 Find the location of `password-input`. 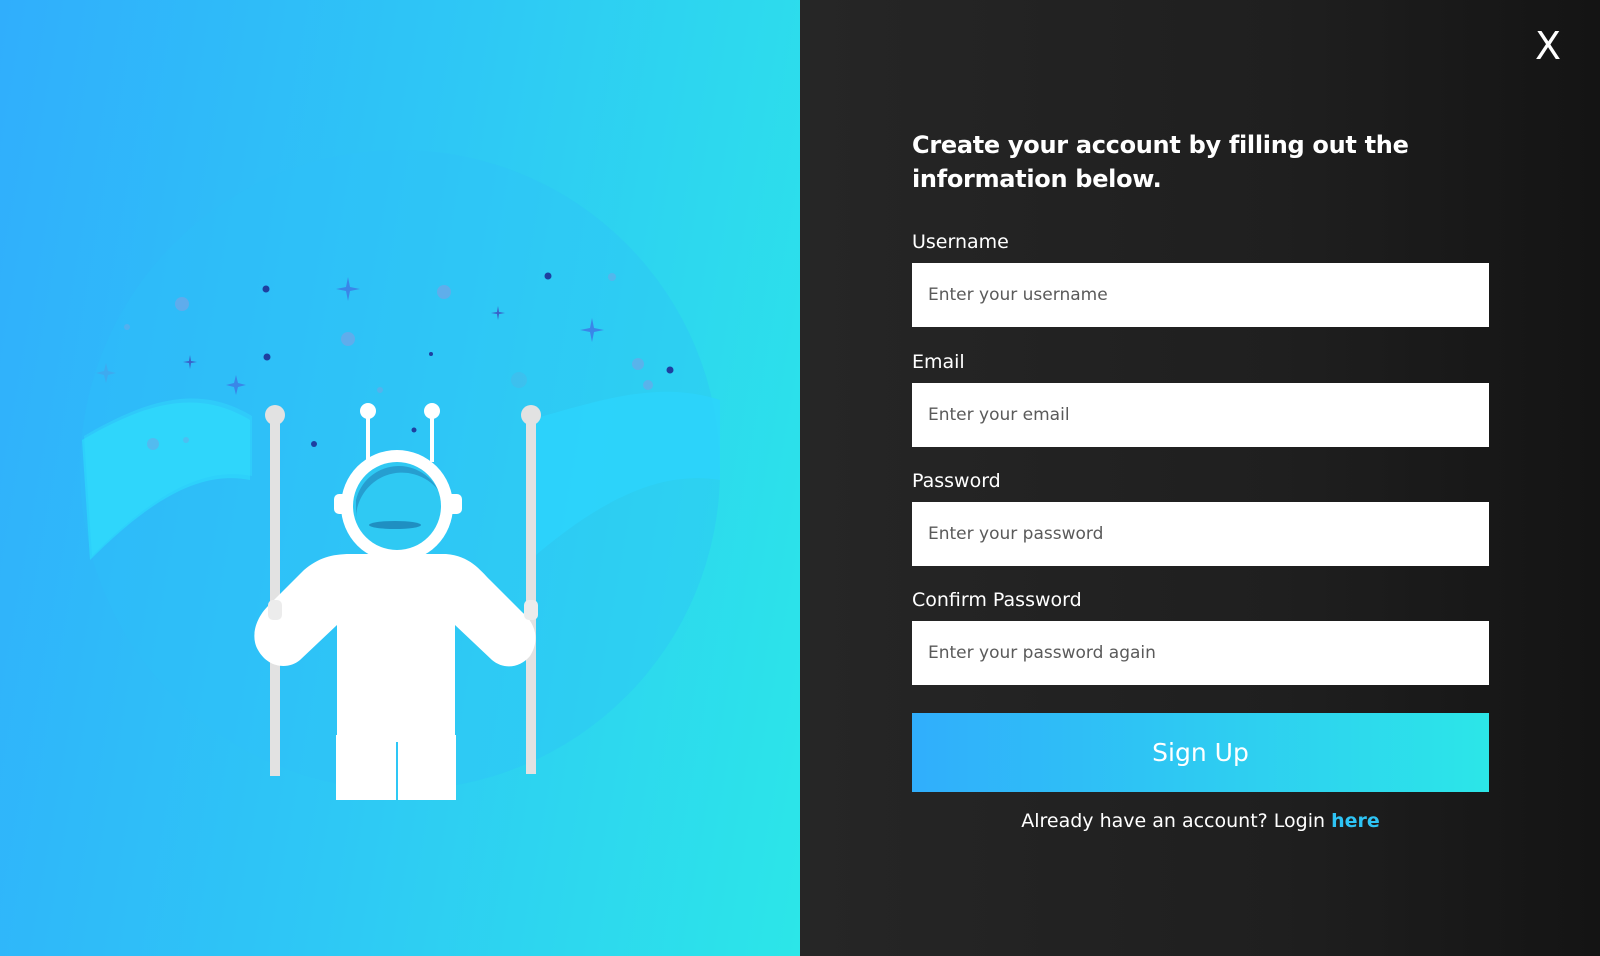

password-input is located at coordinates (1200, 534).